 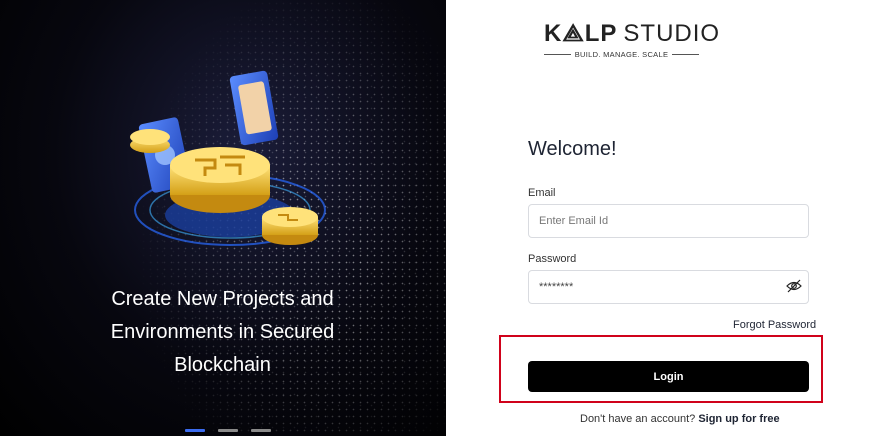 What do you see at coordinates (572, 149) in the screenshot?
I see `welcome-heading: Welcome!` at bounding box center [572, 149].